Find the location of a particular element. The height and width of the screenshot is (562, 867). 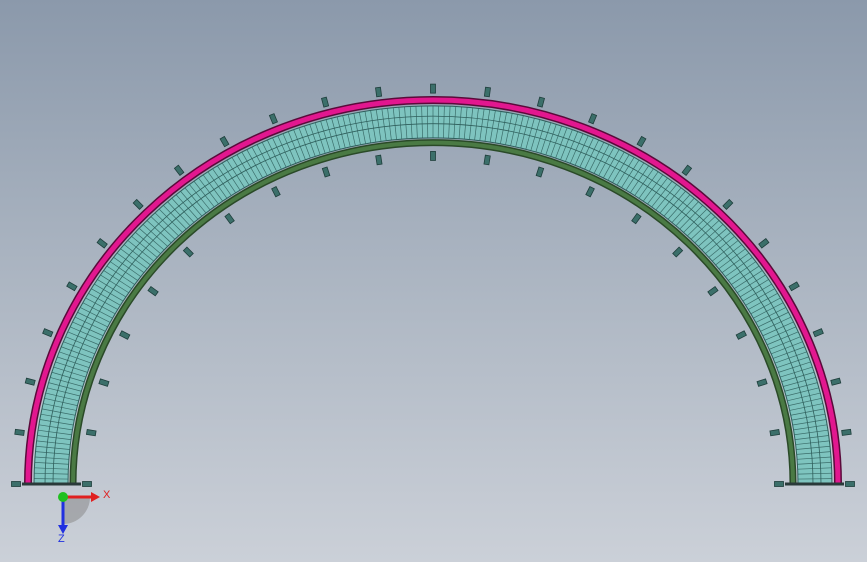

x-axis-arrowhead is located at coordinates (95, 497).